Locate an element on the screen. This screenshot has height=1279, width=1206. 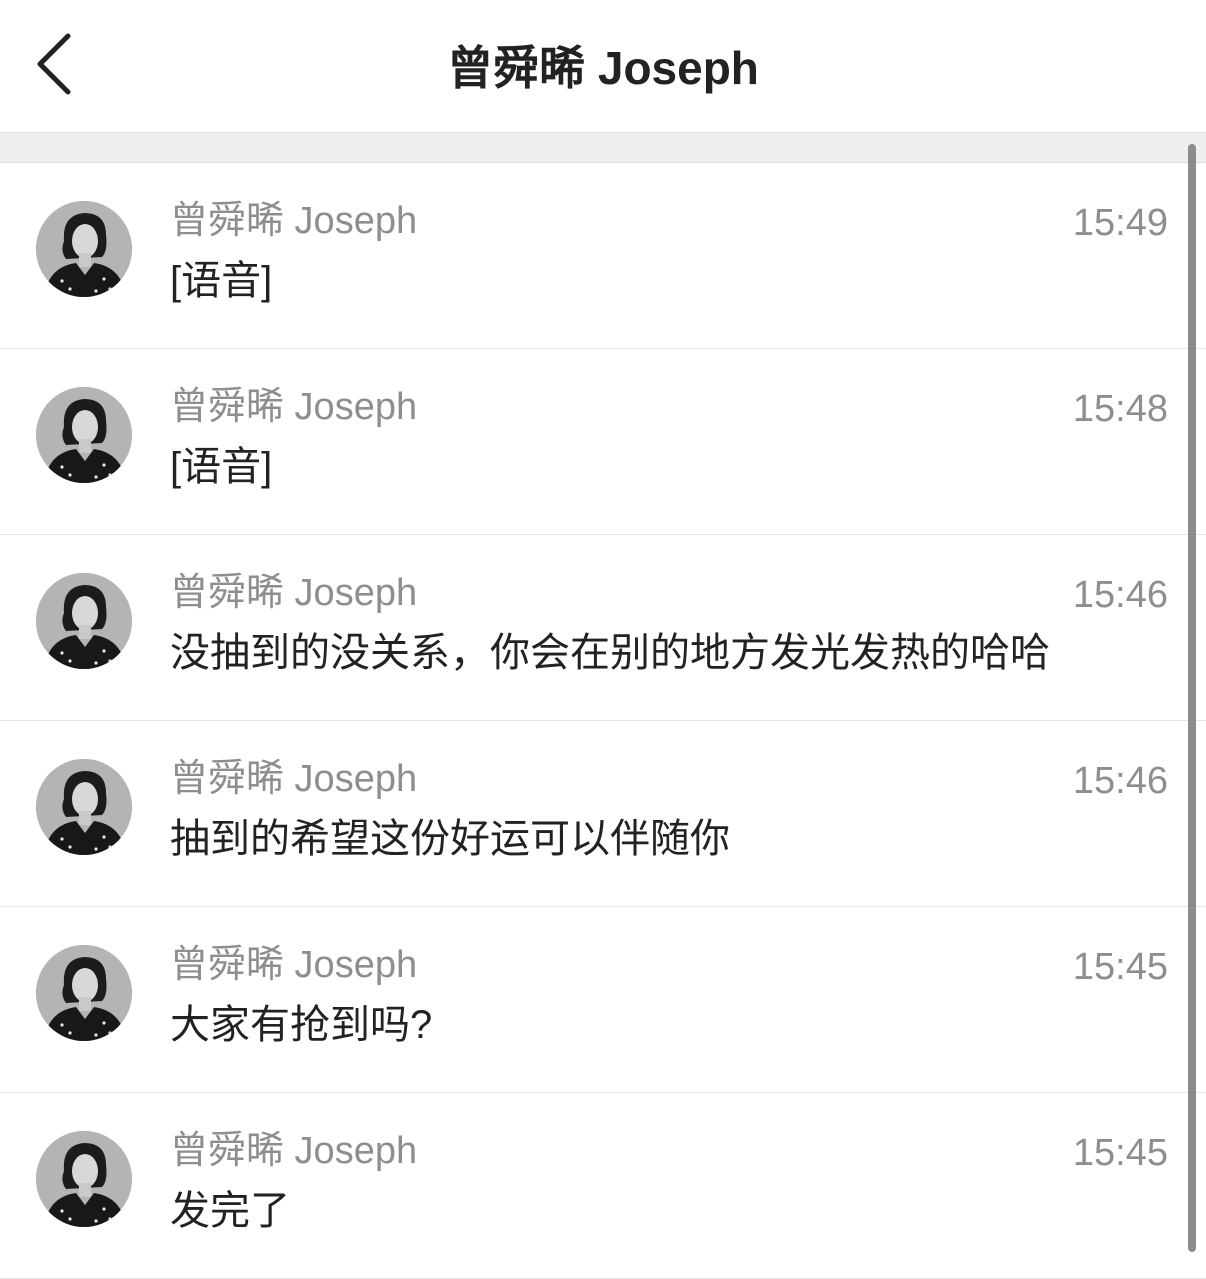
message-row: 曾舜晞 Joseph 15:46 没抽到的没关系，你会在别的地方发光发热的哈哈 is located at coordinates (603, 628).